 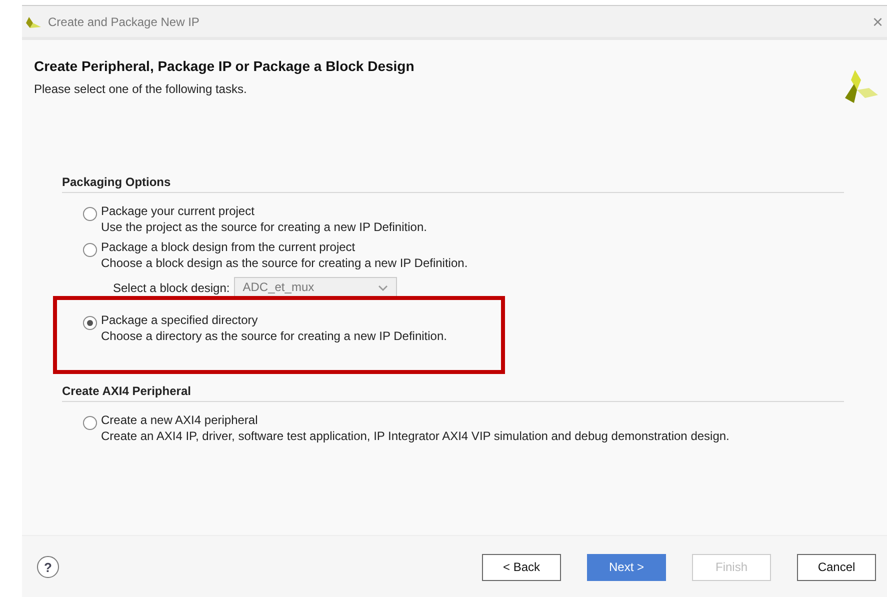 I want to click on option-label: Package a block design from the current project, so click(x=284, y=247).